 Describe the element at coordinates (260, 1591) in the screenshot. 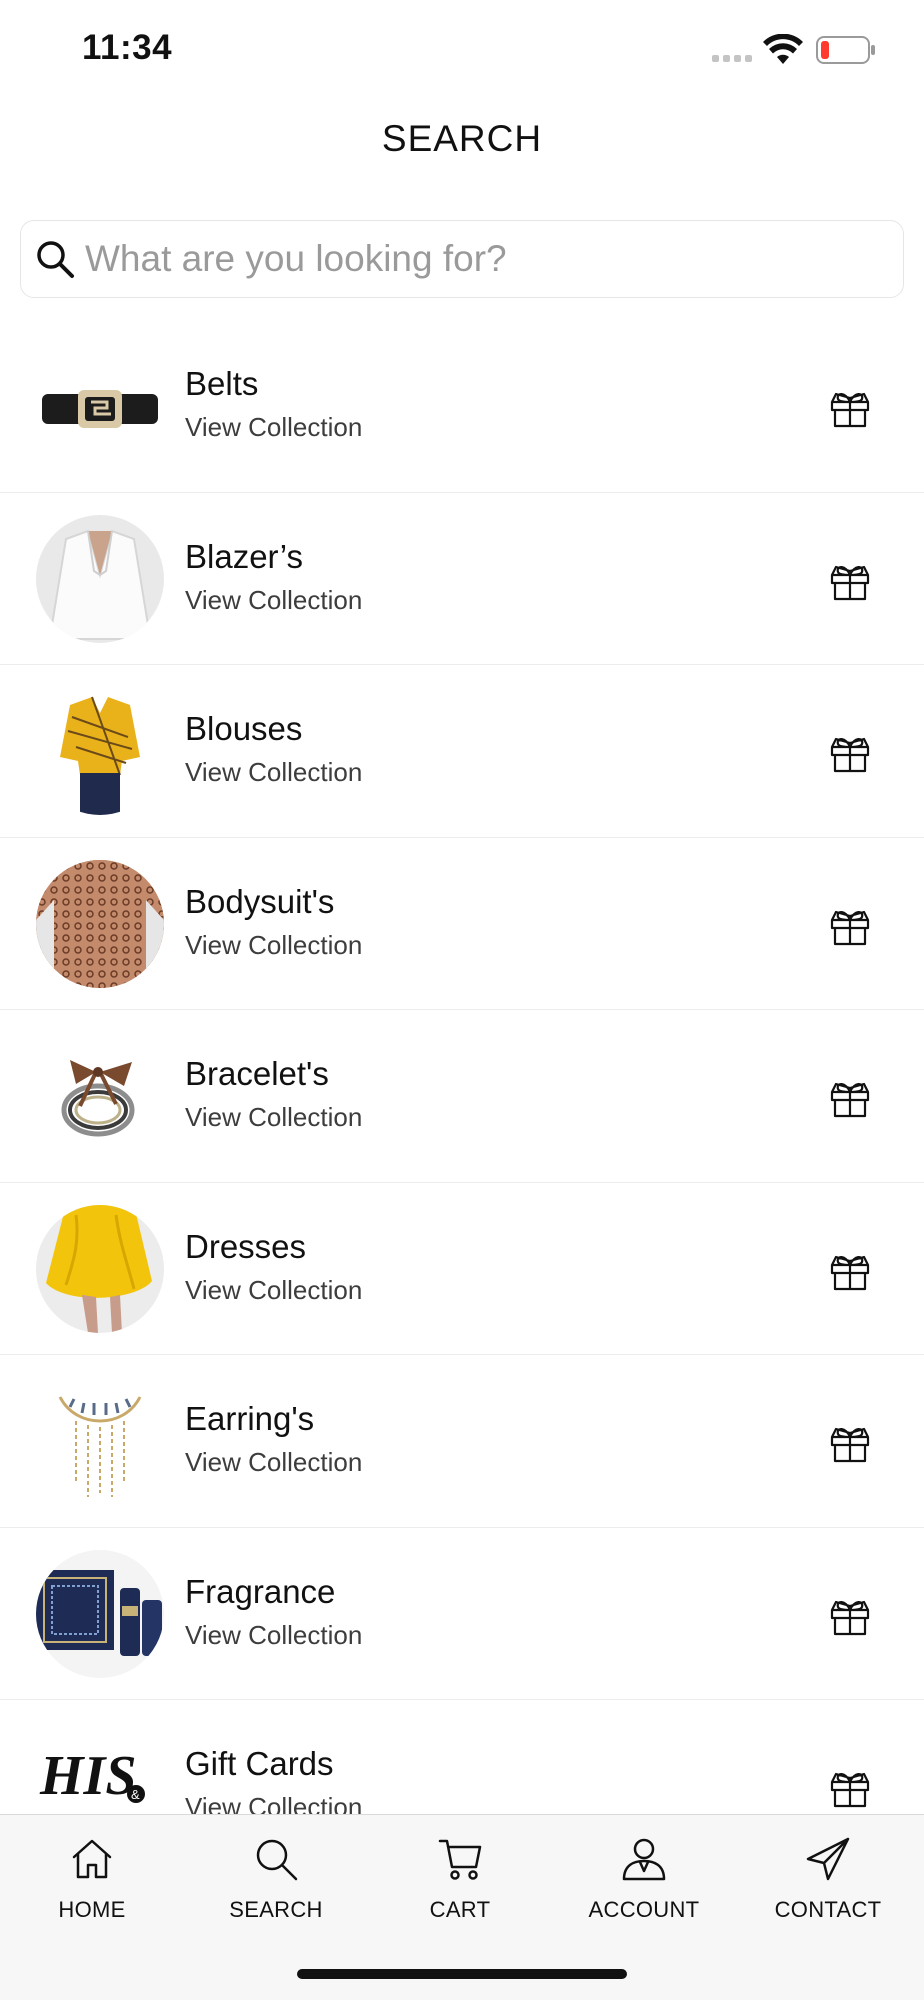

I see `item-title: Fragrance` at that location.